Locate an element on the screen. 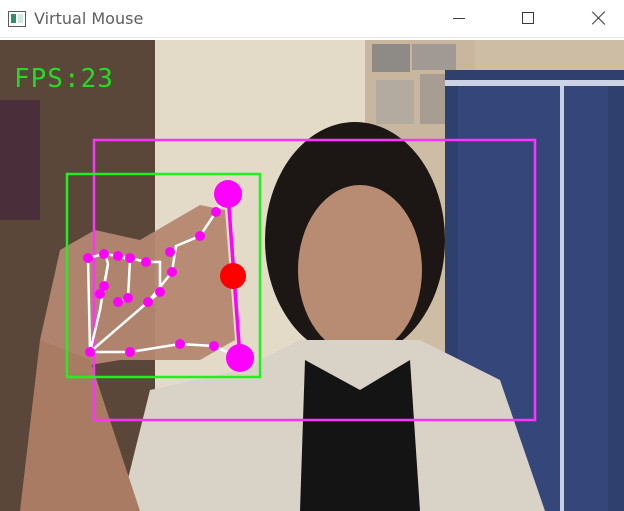  cursor-point-marker is located at coordinates (233, 276).